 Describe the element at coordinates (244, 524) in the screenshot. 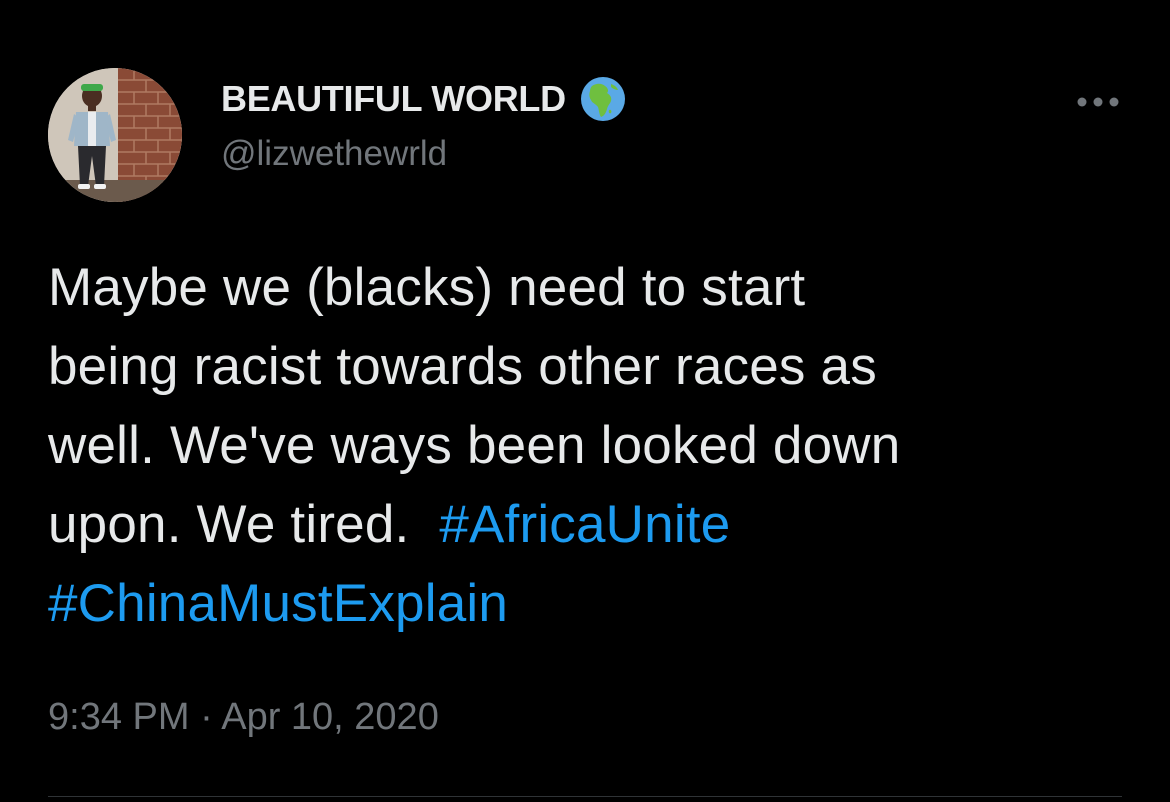

I see `tweet-text-segment: upon. We tired.` at that location.